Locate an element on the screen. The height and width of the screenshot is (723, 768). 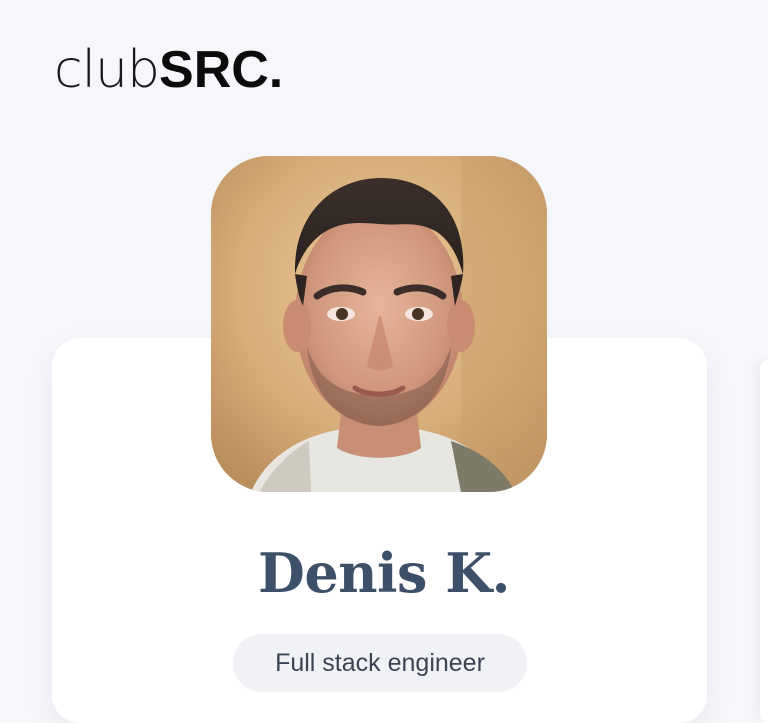
brand-logo-bold: SRC. is located at coordinates (221, 70).